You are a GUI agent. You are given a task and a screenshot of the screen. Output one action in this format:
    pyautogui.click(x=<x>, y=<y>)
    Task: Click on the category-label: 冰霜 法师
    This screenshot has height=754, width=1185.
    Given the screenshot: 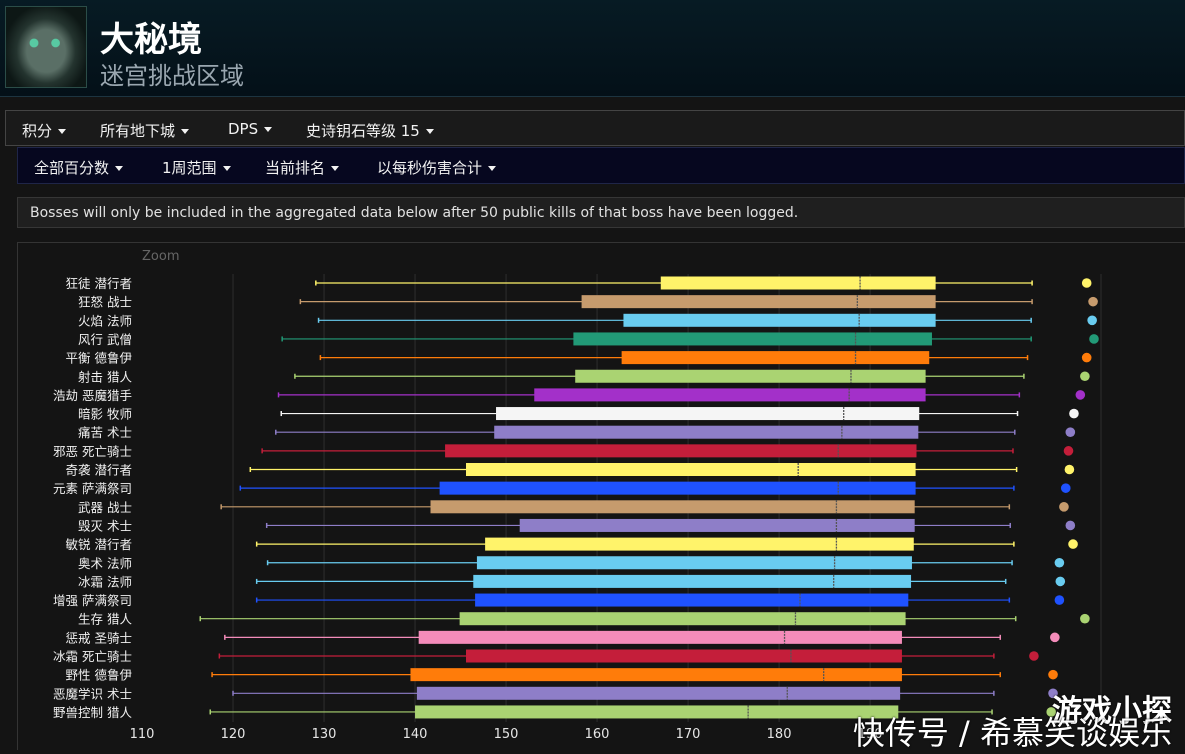 What is the action you would take?
    pyautogui.click(x=105, y=581)
    